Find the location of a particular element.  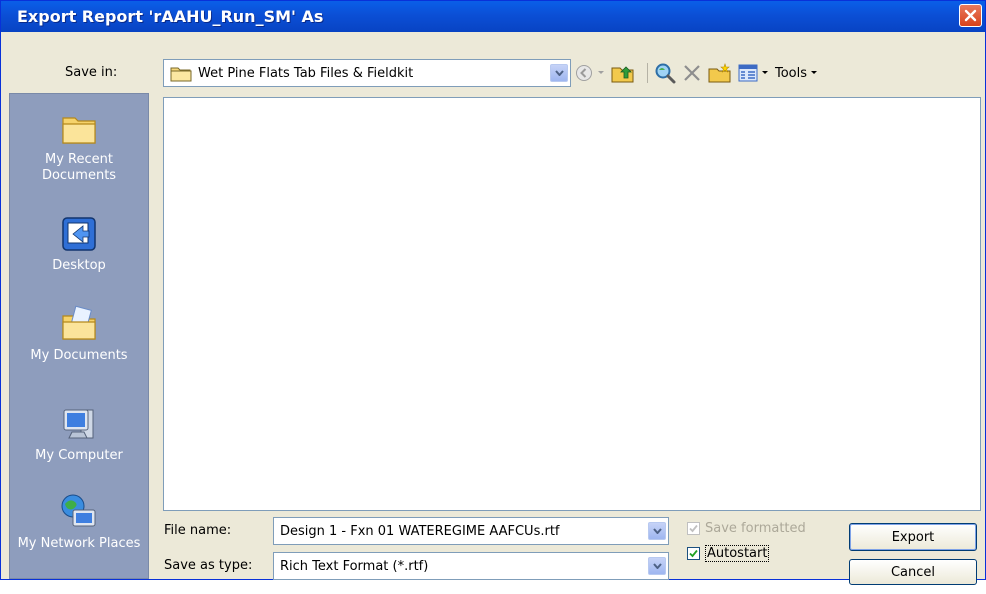

place-my-documents: My Documents is located at coordinates (79, 334).